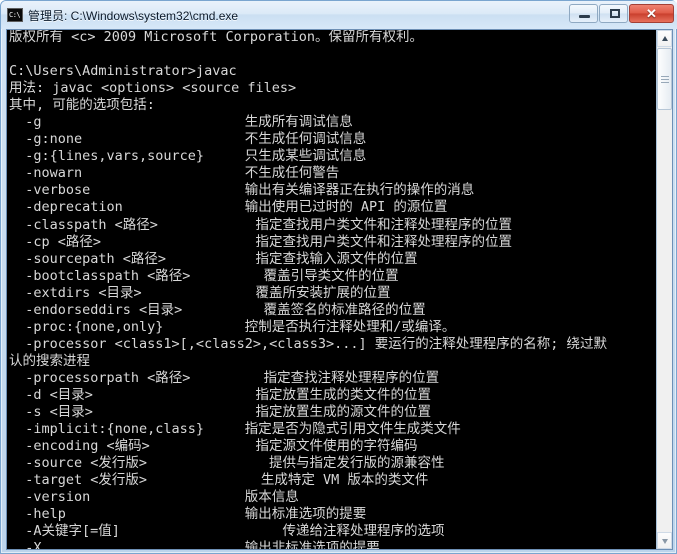 Image resolution: width=677 pixels, height=554 pixels. I want to click on scroll-down-arrow-icon, so click(665, 541).